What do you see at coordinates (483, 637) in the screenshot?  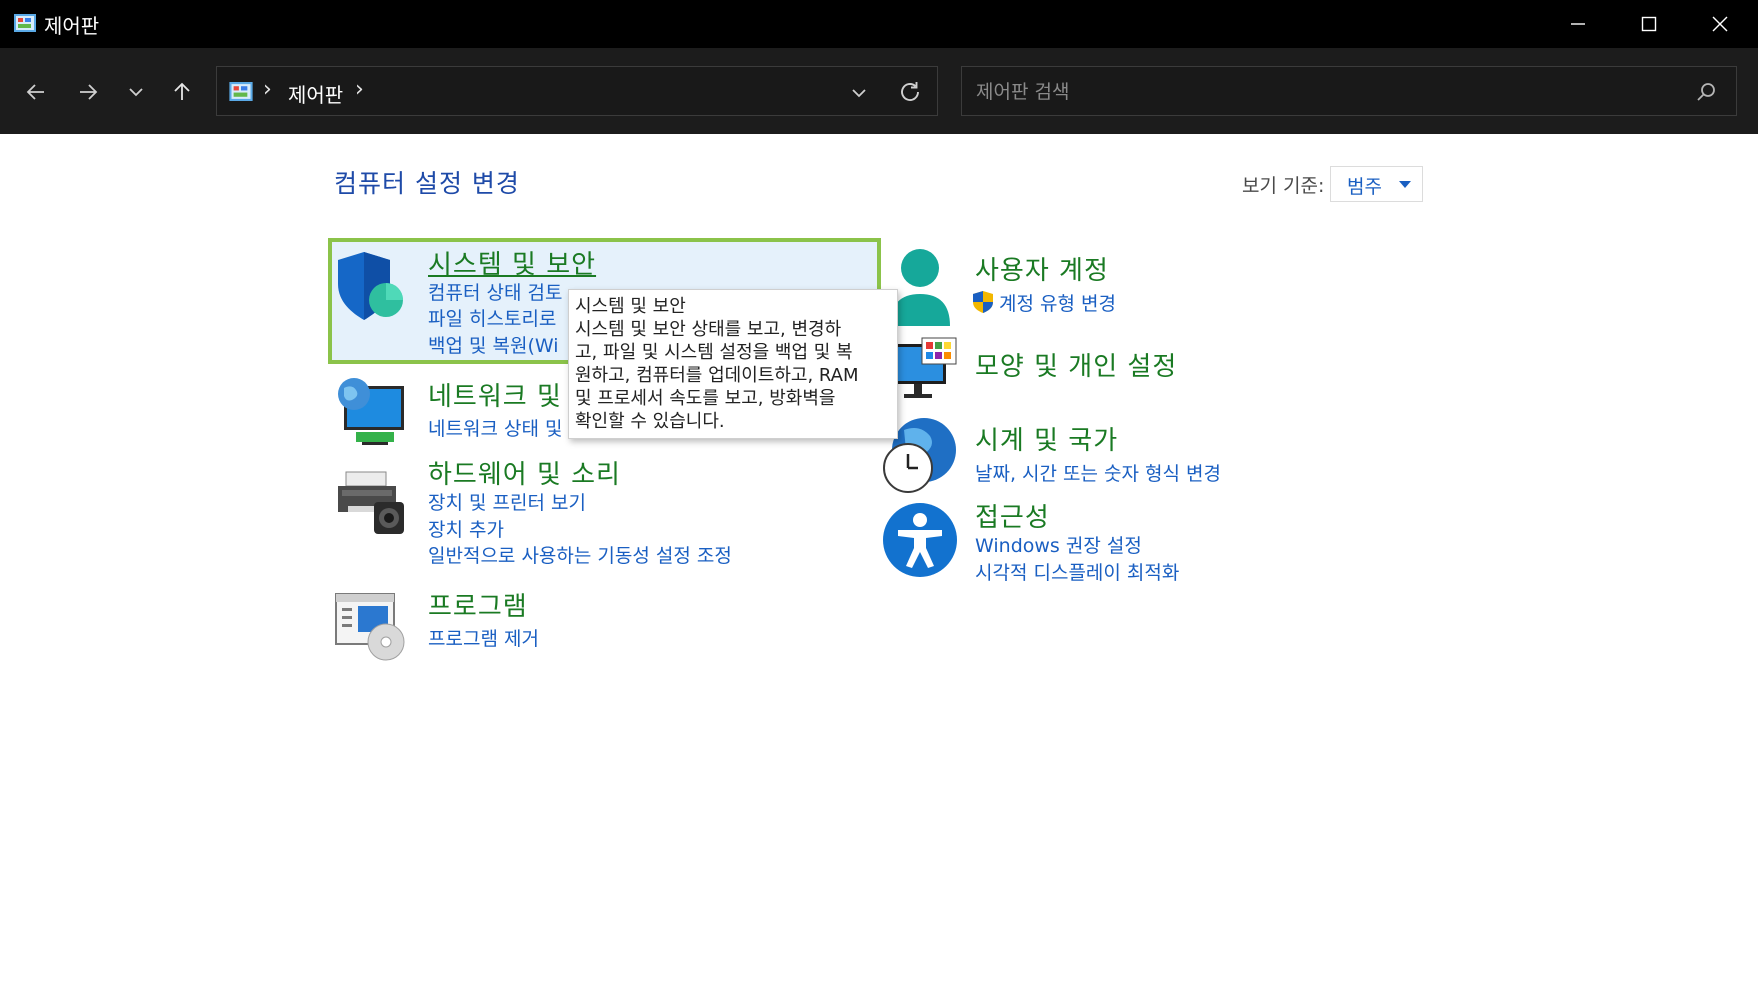 I see `link-uninstall-program: 프로그램 제거` at bounding box center [483, 637].